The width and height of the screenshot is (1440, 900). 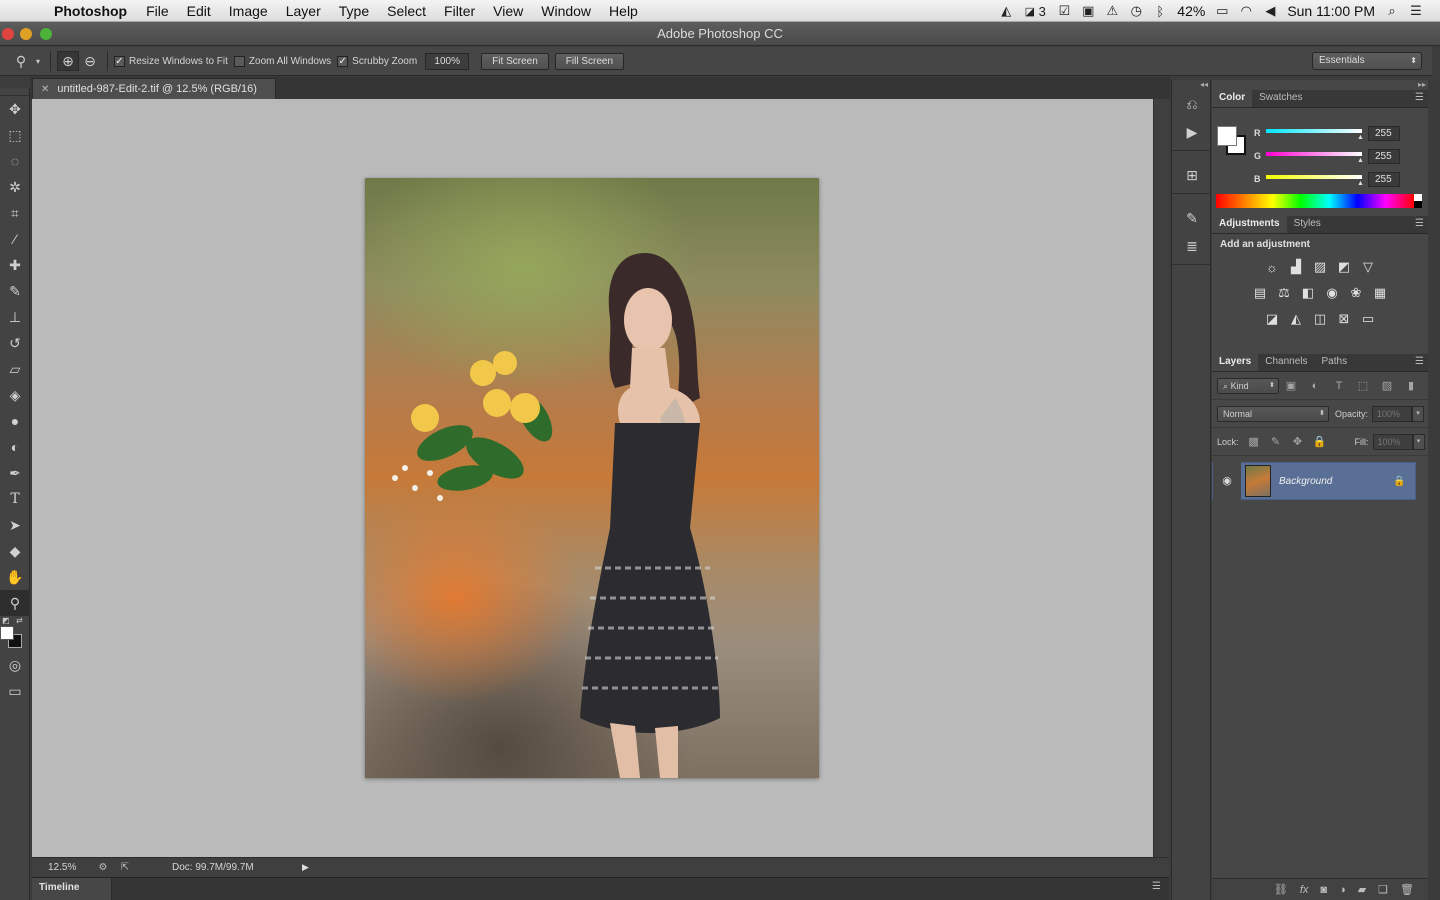 What do you see at coordinates (15, 213) in the screenshot?
I see `crop-tool-icon: ⌗` at bounding box center [15, 213].